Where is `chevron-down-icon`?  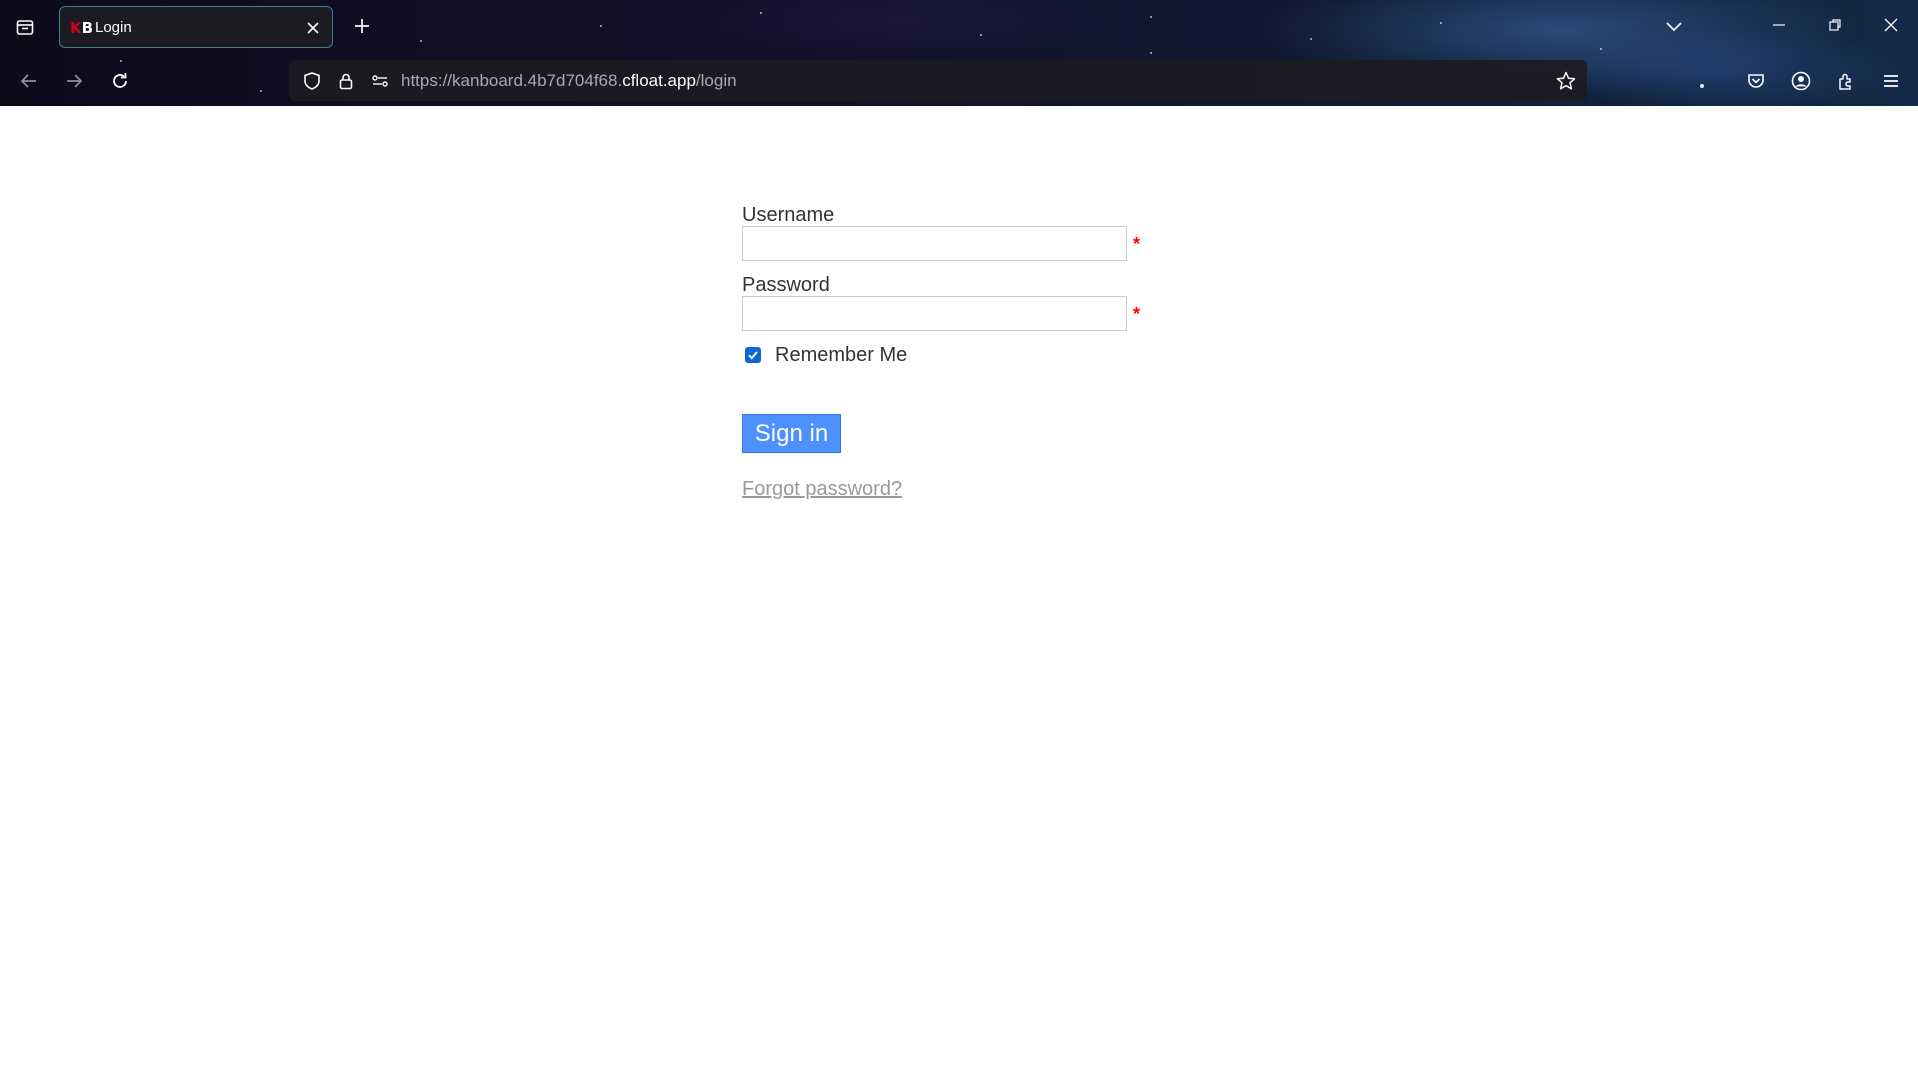 chevron-down-icon is located at coordinates (1674, 26).